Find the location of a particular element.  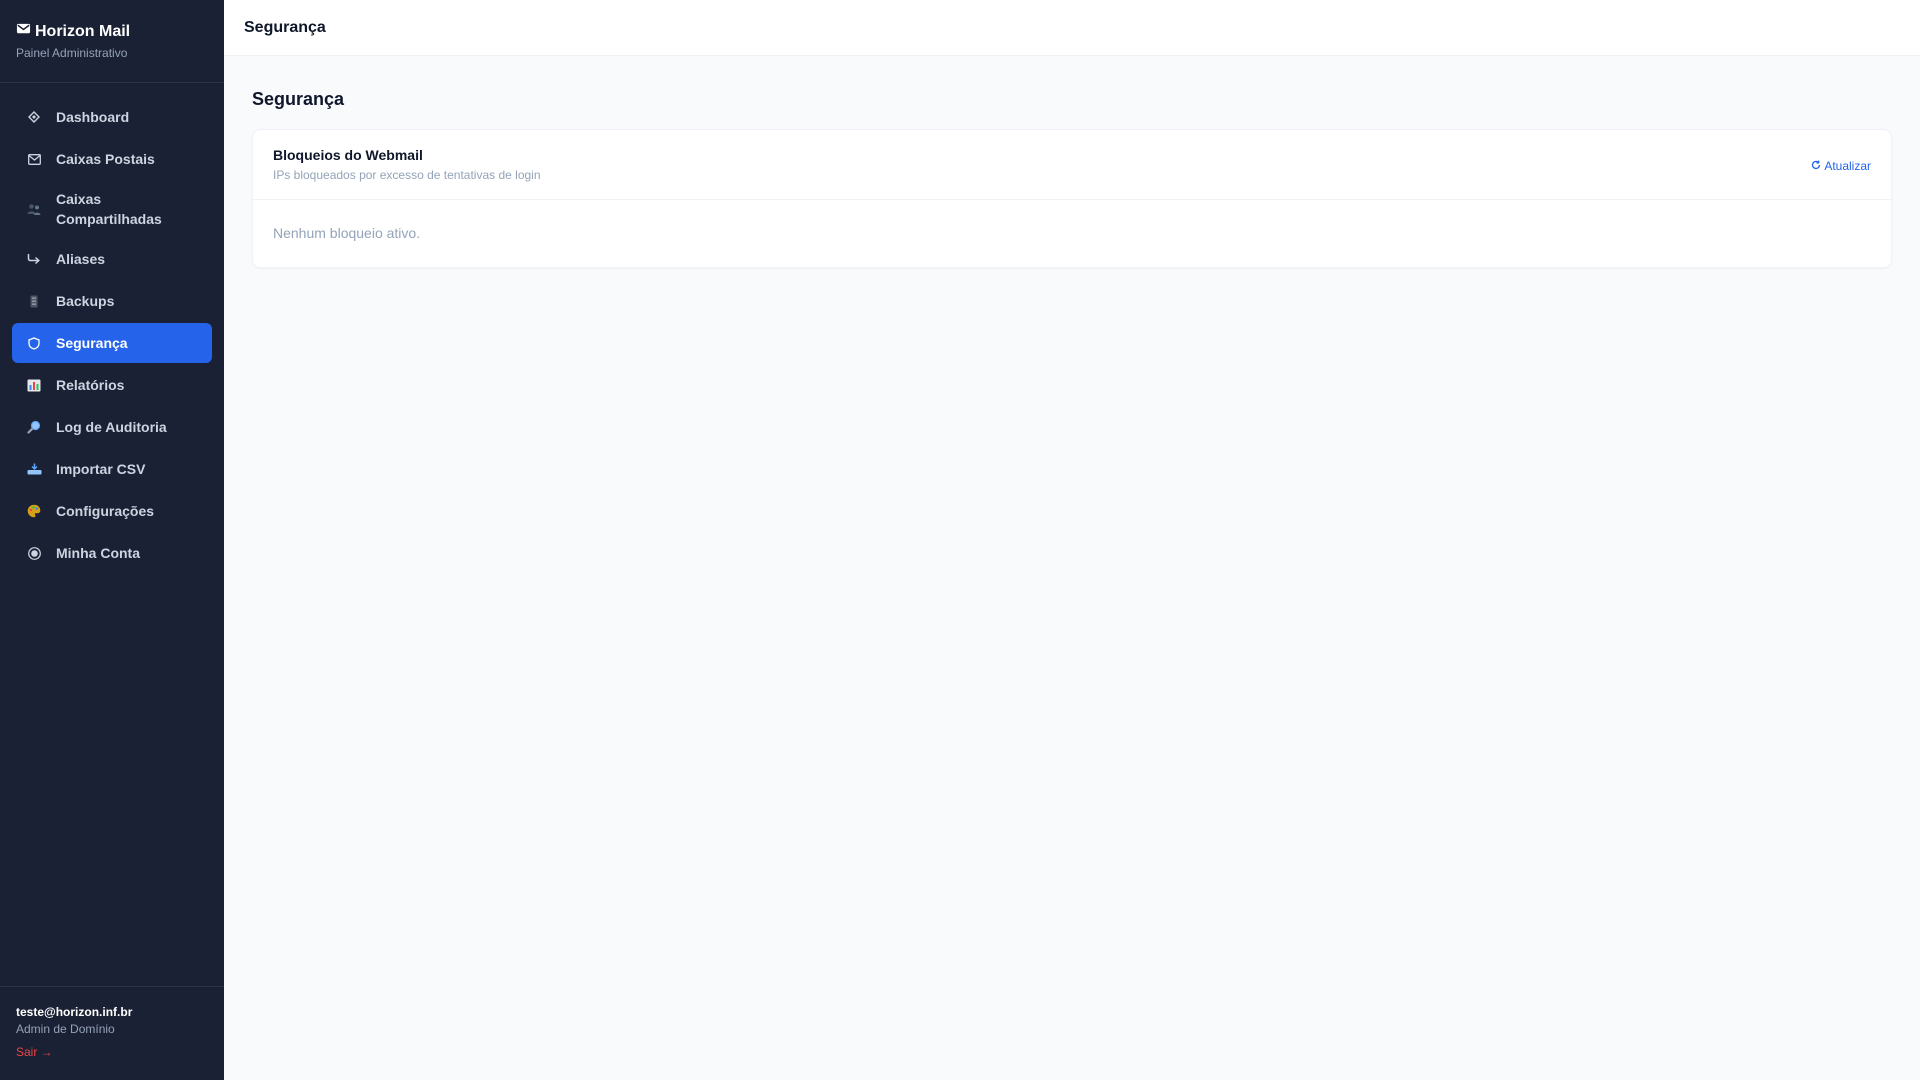

sidebar-item-label: Aliases is located at coordinates (81, 259).